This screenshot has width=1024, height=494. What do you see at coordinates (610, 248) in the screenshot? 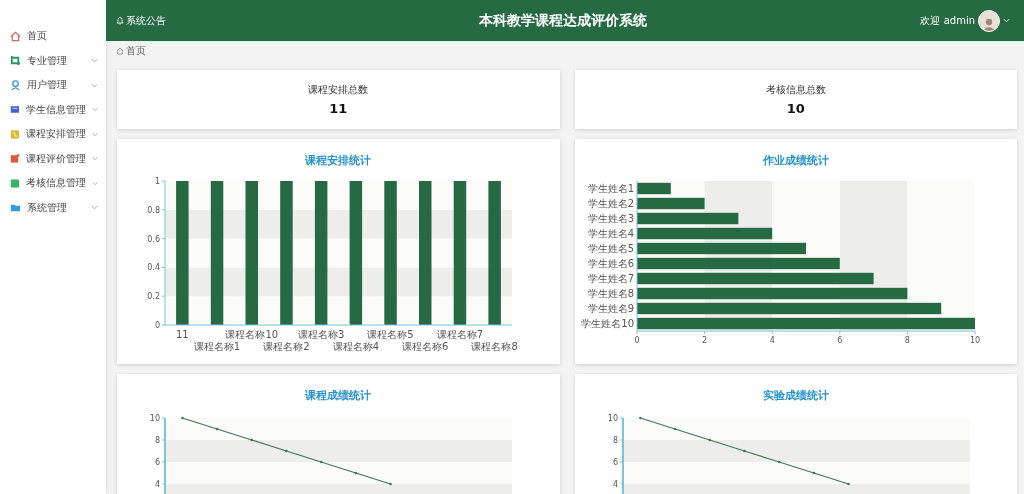
I see `axis-category-label: 学生姓名5` at bounding box center [610, 248].